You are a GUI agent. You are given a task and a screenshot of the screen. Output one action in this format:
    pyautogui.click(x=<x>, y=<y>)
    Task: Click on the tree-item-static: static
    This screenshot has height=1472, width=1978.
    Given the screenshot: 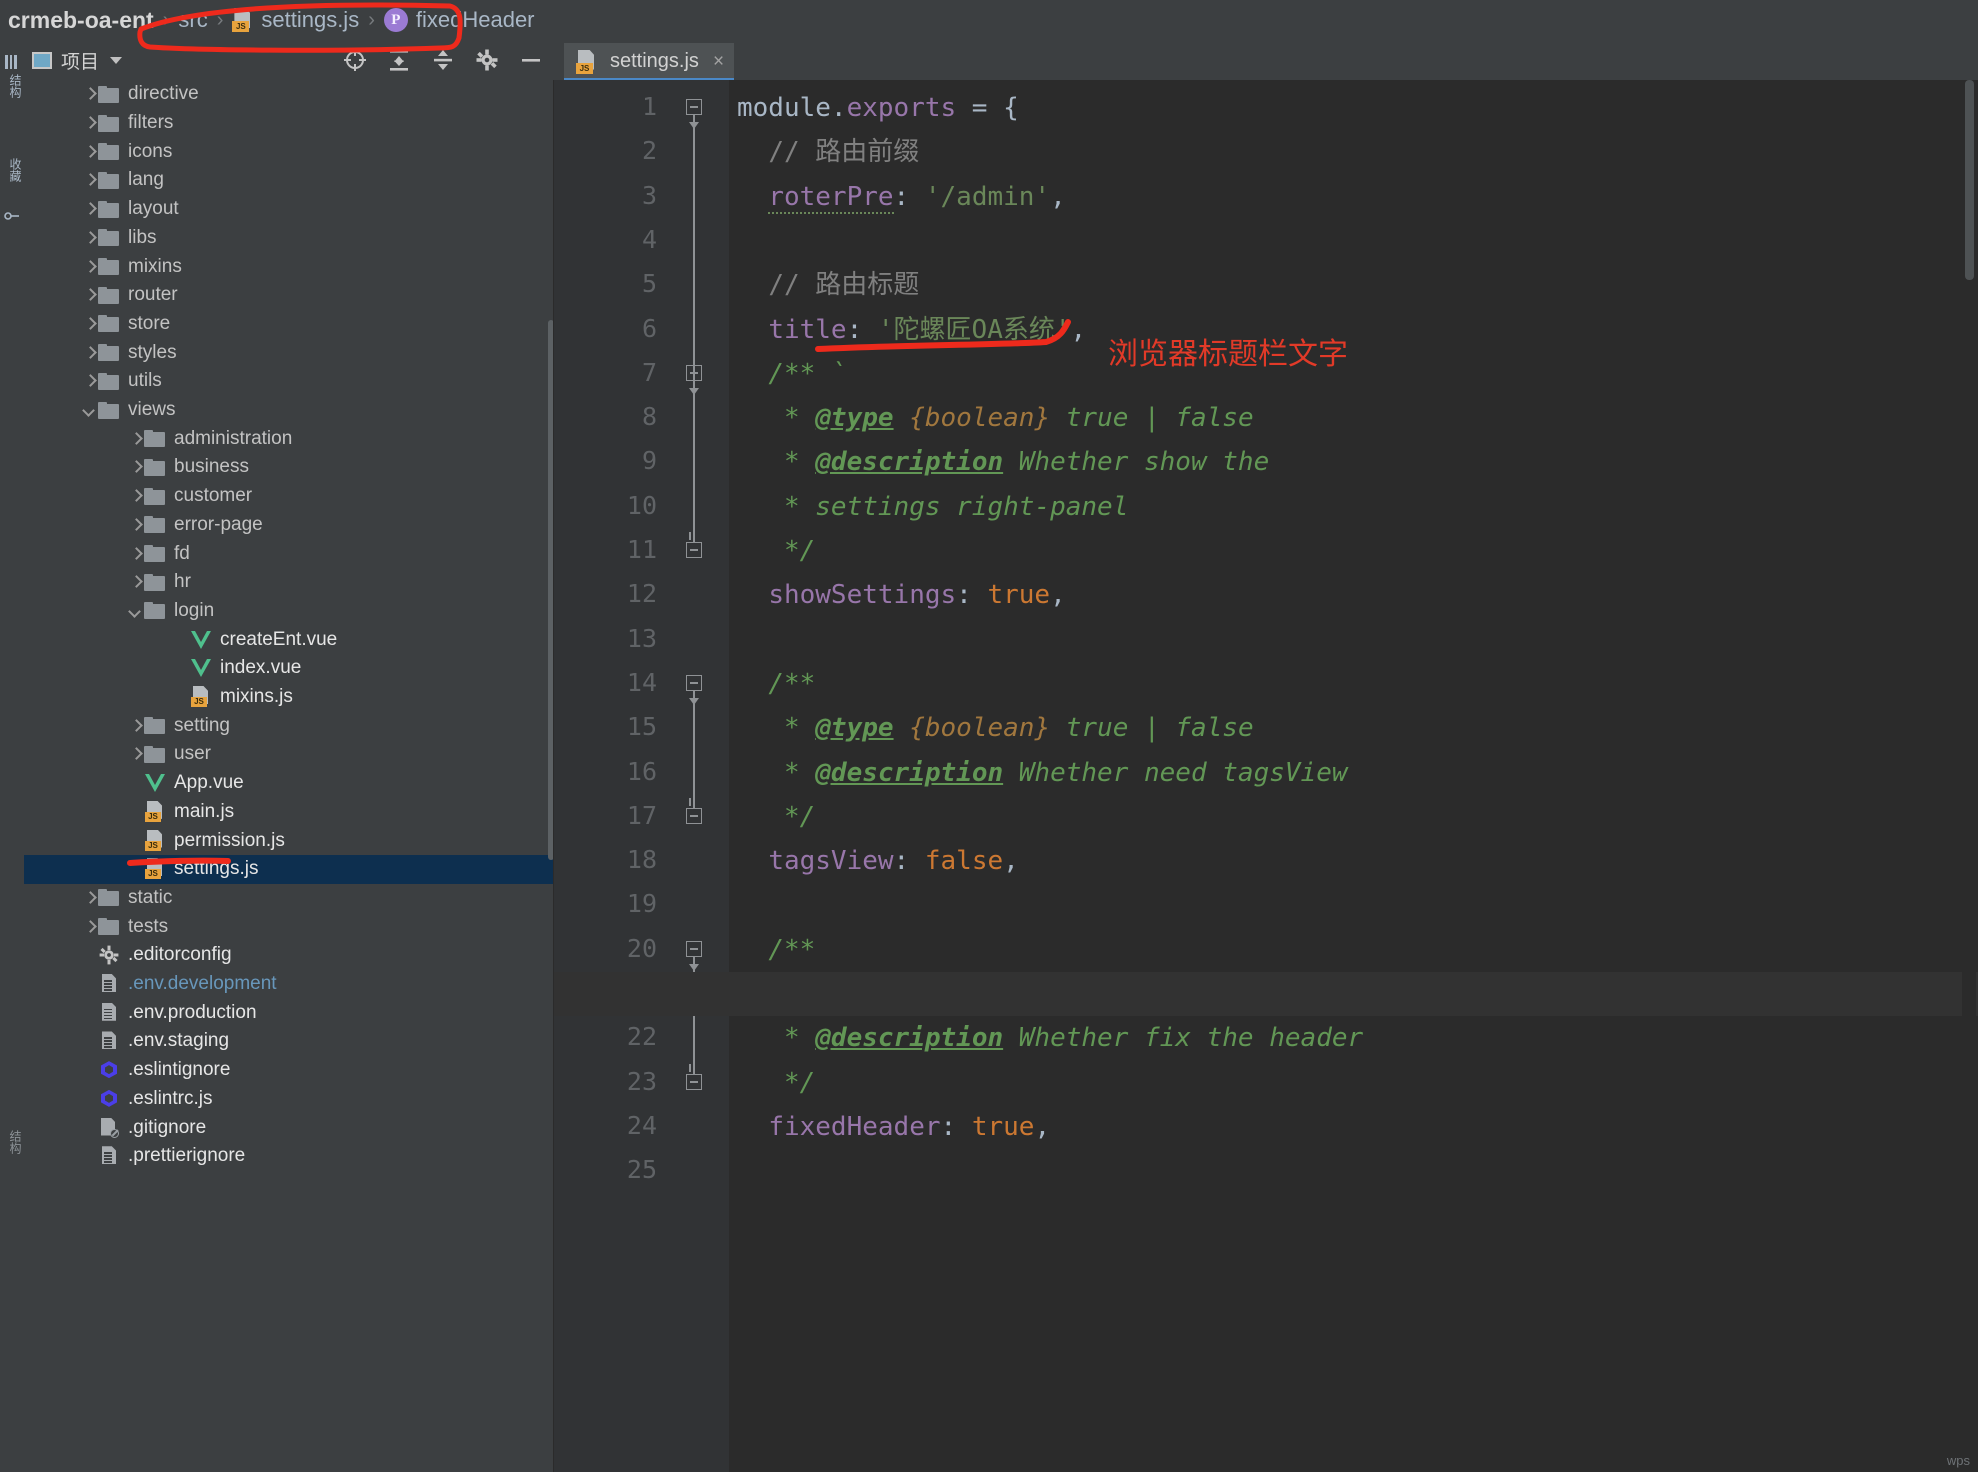 What is the action you would take?
    pyautogui.click(x=289, y=898)
    